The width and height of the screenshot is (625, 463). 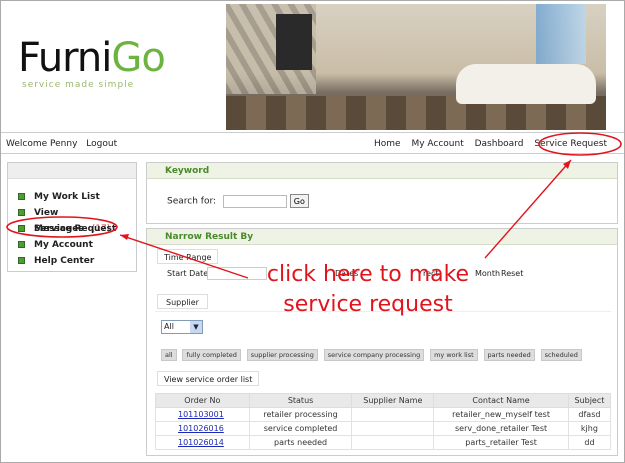 What do you see at coordinates (189, 273) in the screenshot?
I see `start-date-label: Start Date:` at bounding box center [189, 273].